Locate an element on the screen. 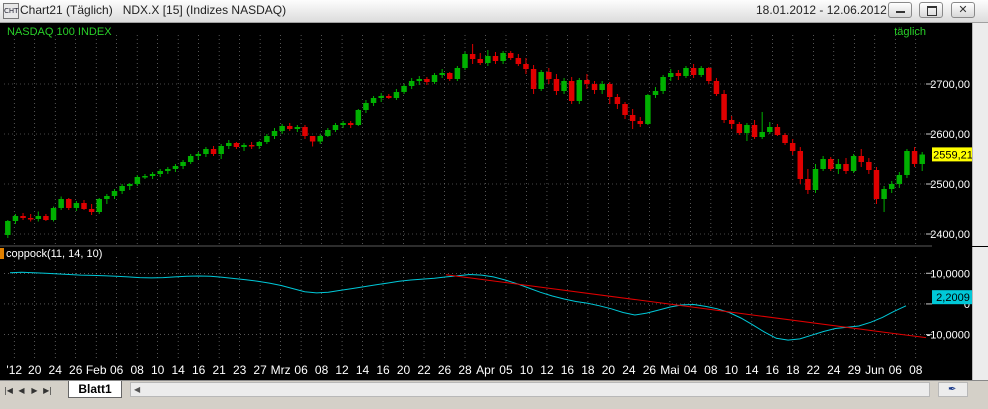 The image size is (988, 409). x-tick-label: 16 is located at coordinates (568, 370).